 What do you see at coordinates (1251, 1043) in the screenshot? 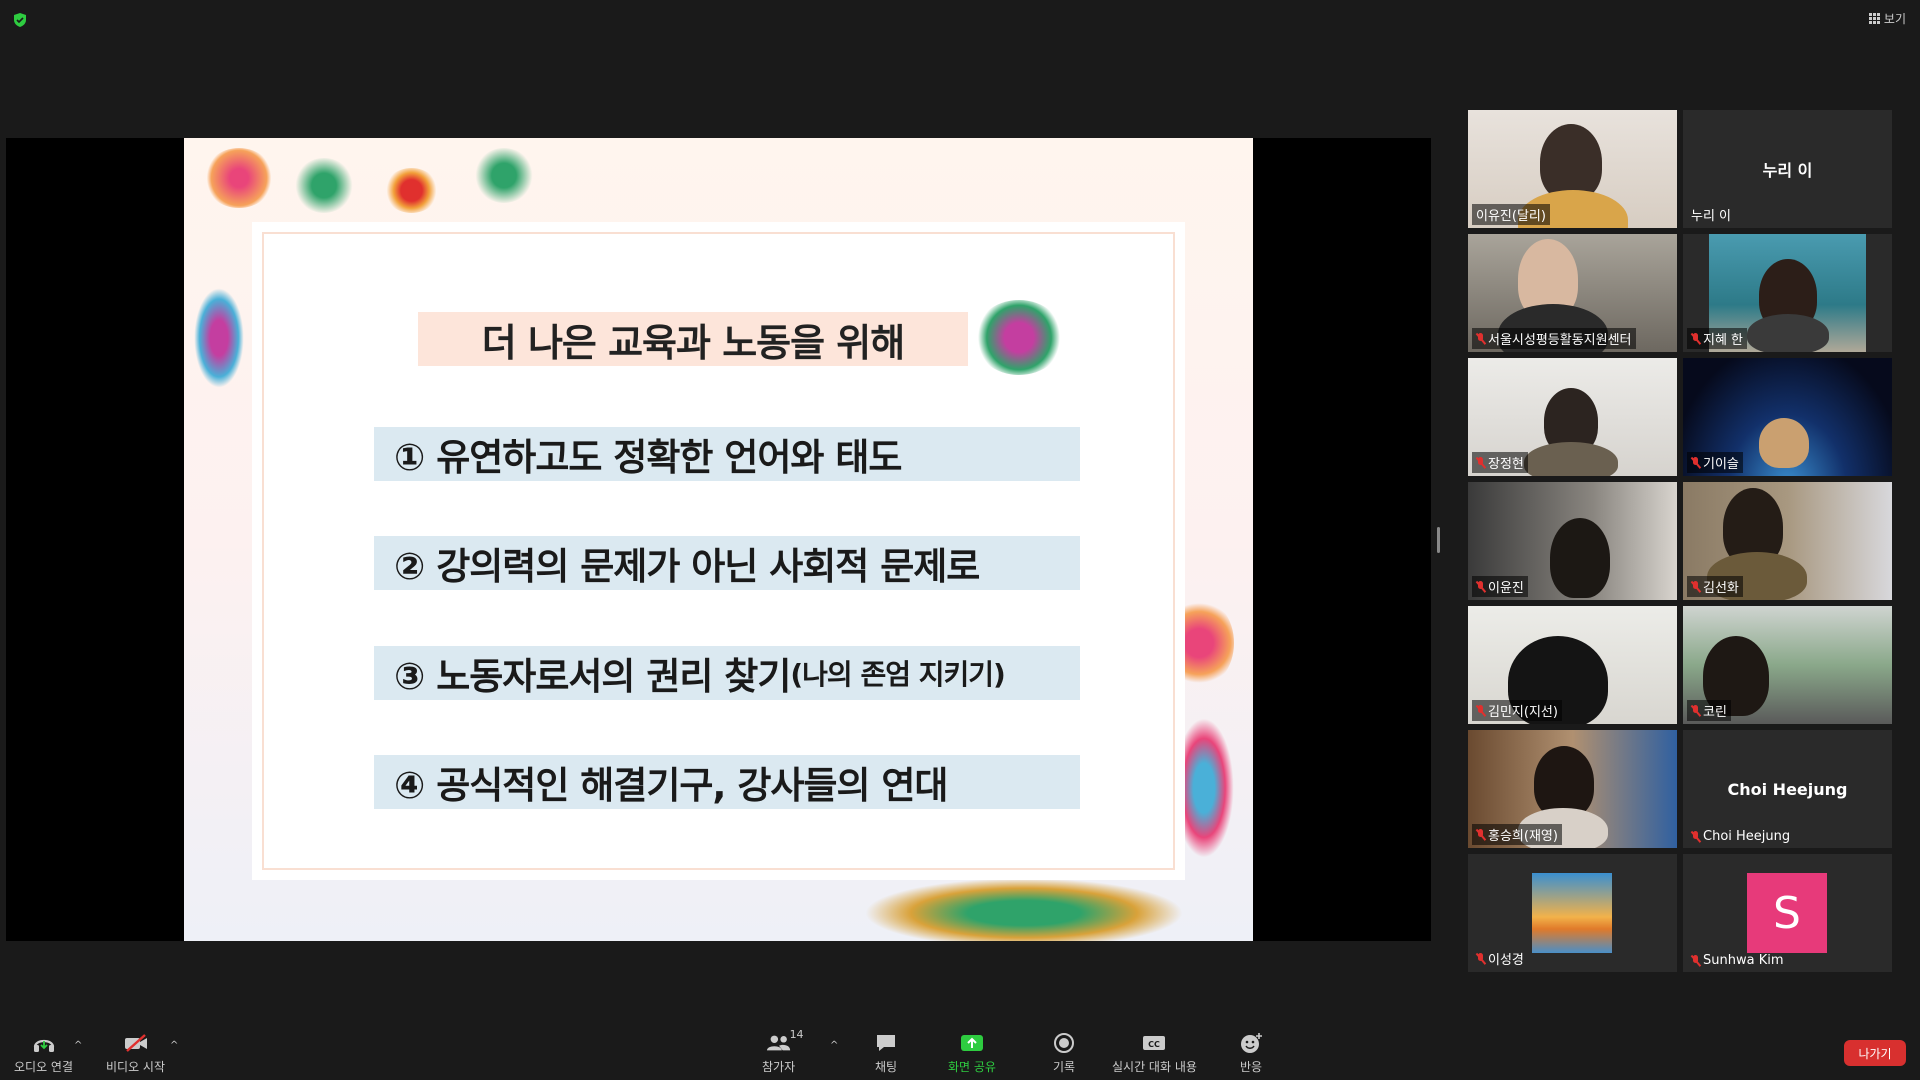
I see `smiley-icon` at bounding box center [1251, 1043].